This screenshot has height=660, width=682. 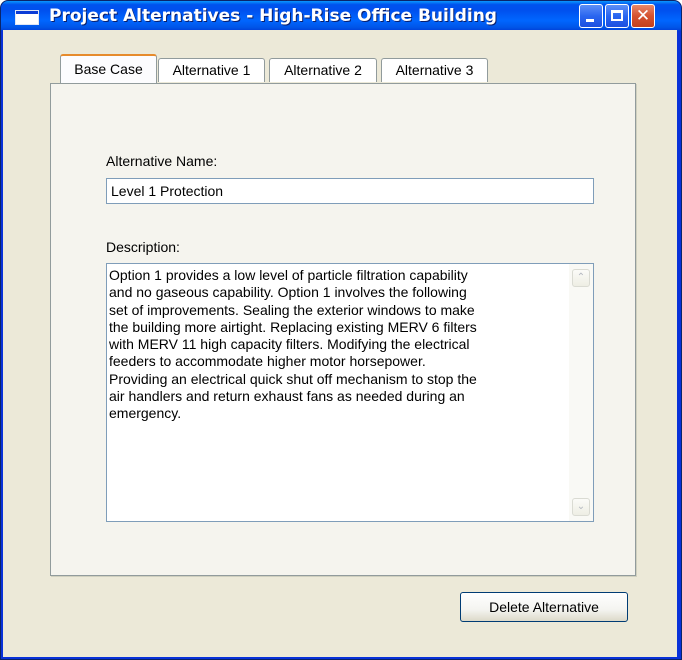 I want to click on tab-alternative-1: Alternative 1, so click(x=211, y=70).